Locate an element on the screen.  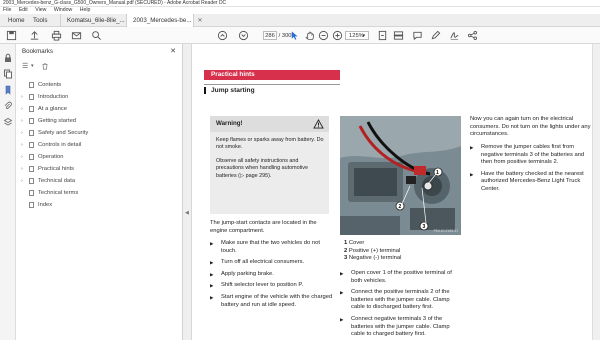
legend-text: Cover is located at coordinates (356, 243).